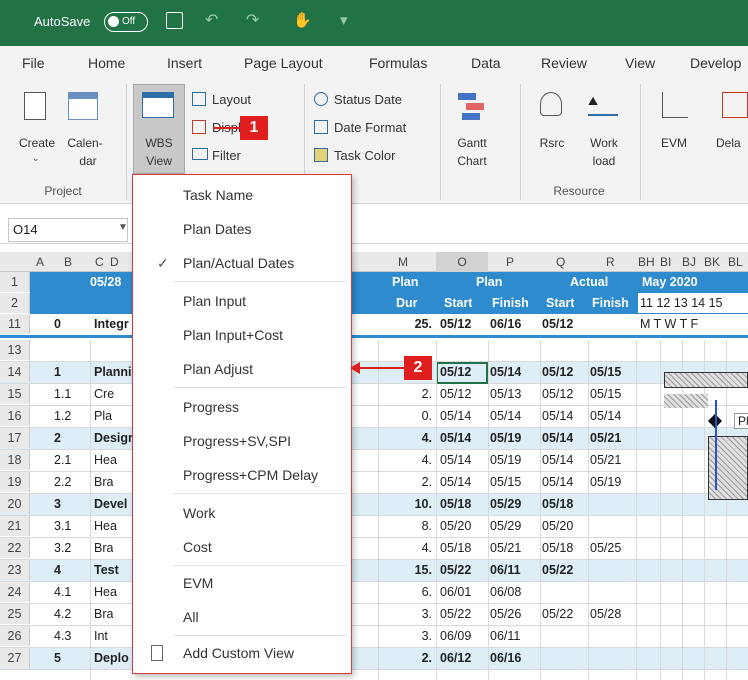 The image size is (748, 680). I want to click on col-header-bl: BL, so click(735, 262).